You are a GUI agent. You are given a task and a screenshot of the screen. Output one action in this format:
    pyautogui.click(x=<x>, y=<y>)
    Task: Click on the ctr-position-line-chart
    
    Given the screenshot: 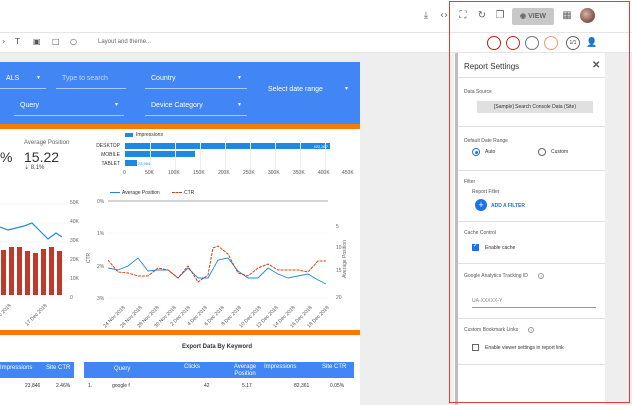 What is the action you would take?
    pyautogui.click(x=218, y=249)
    